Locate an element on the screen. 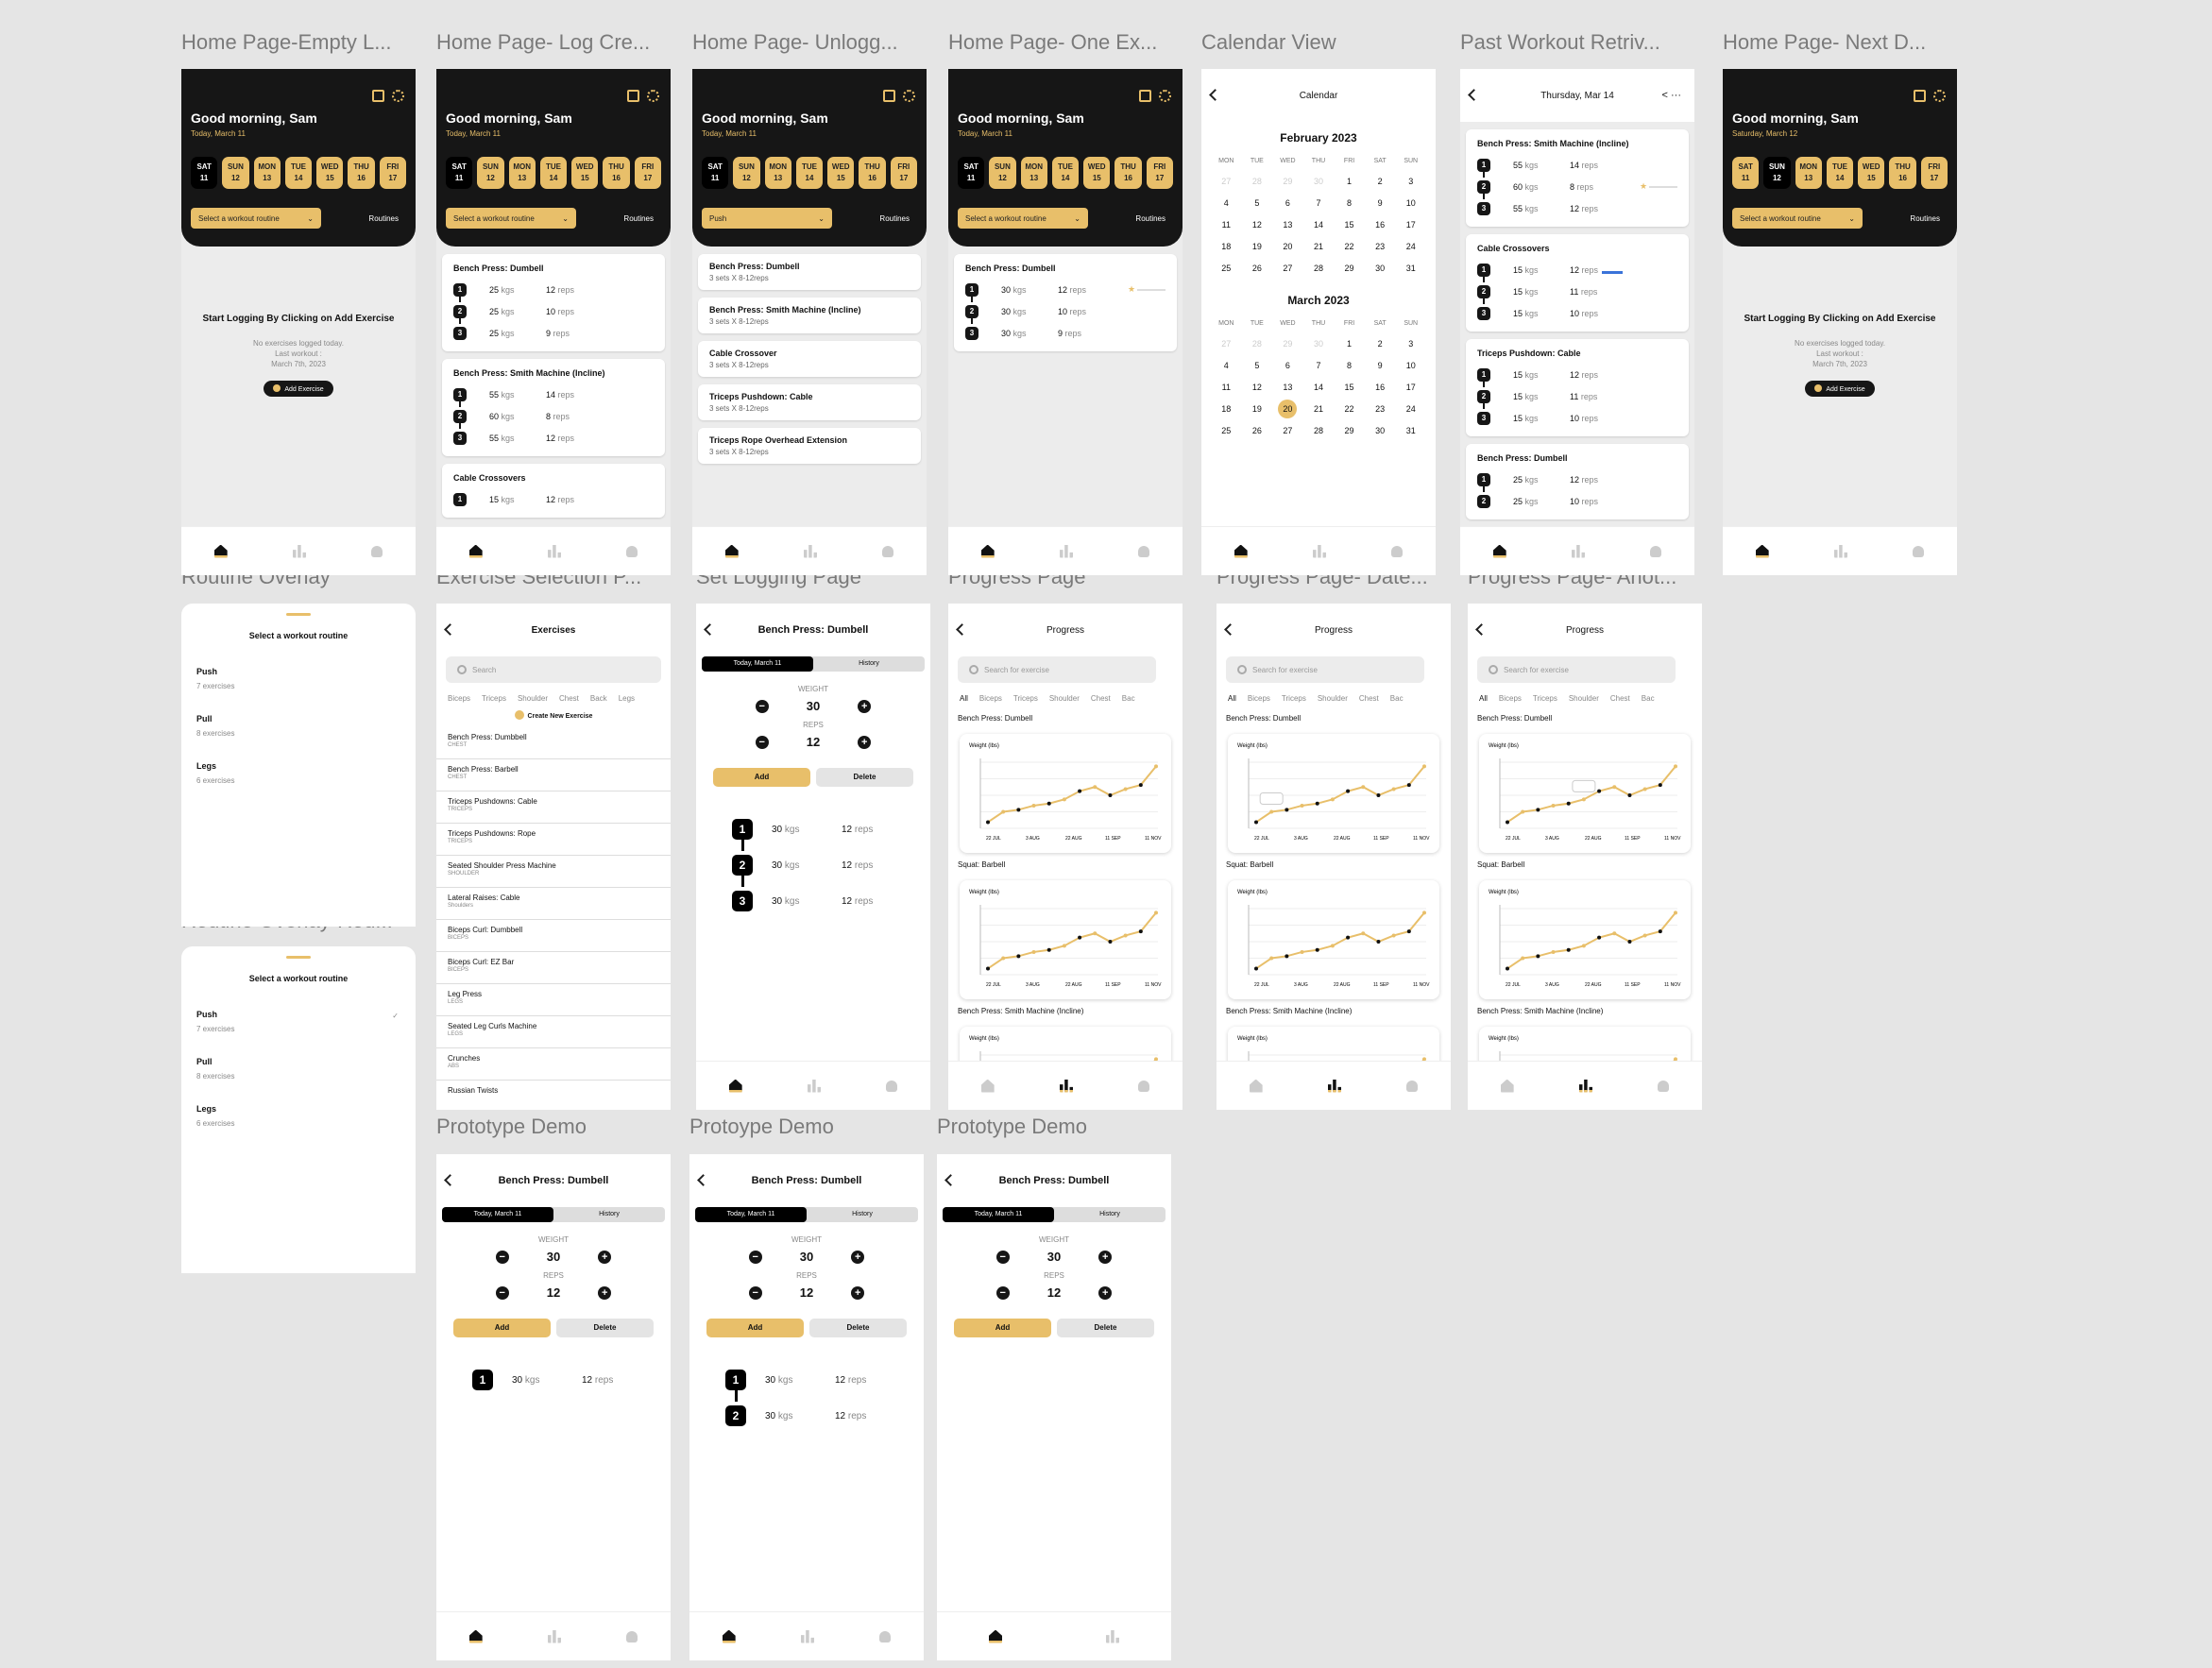 The width and height of the screenshot is (2212, 1668). day-chip: MON 13 is located at coordinates (1033, 173).